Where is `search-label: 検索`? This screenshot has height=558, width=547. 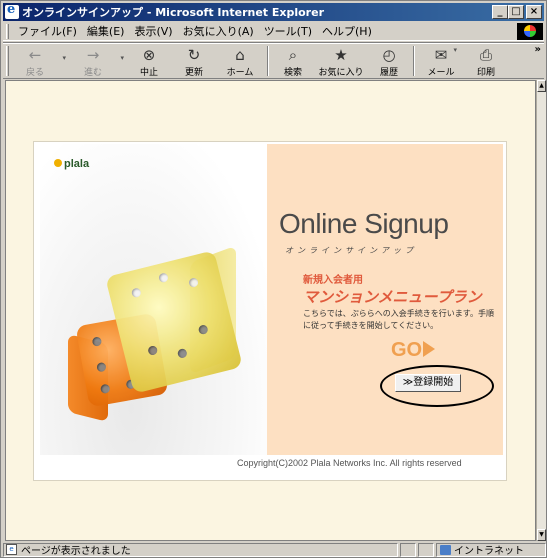
search-label: 検索 is located at coordinates (292, 72).